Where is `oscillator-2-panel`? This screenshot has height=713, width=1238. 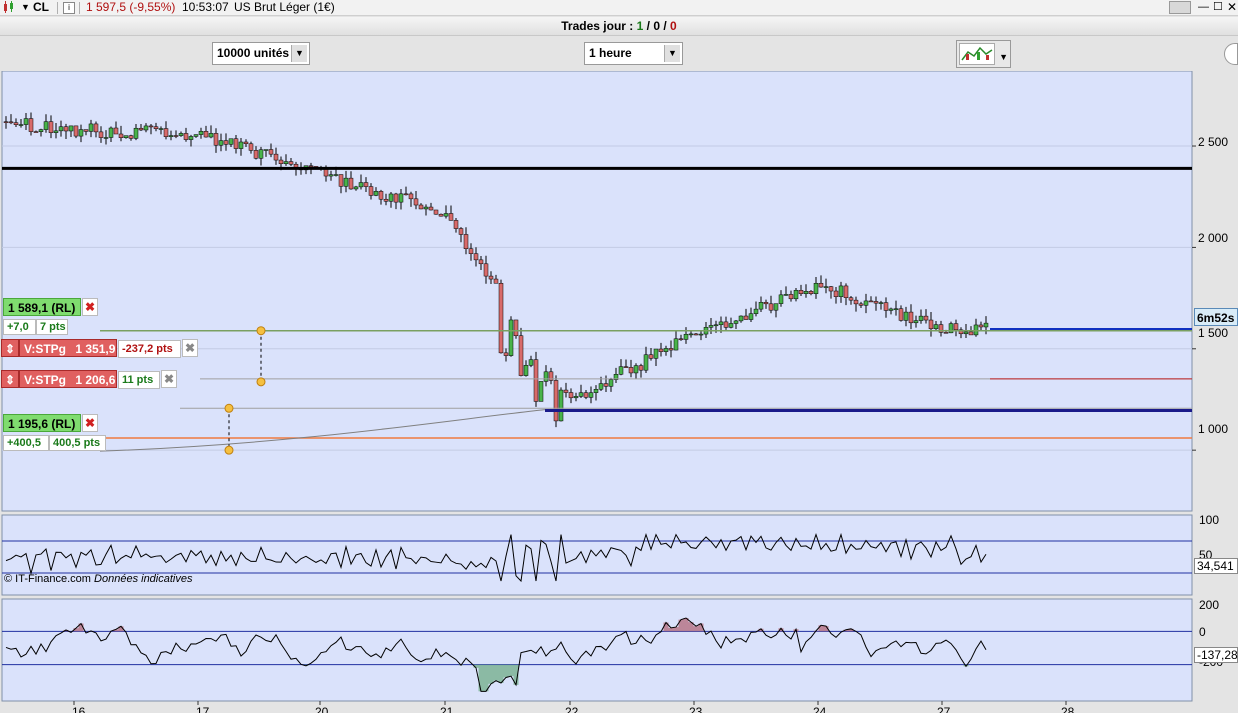 oscillator-2-panel is located at coordinates (597, 650).